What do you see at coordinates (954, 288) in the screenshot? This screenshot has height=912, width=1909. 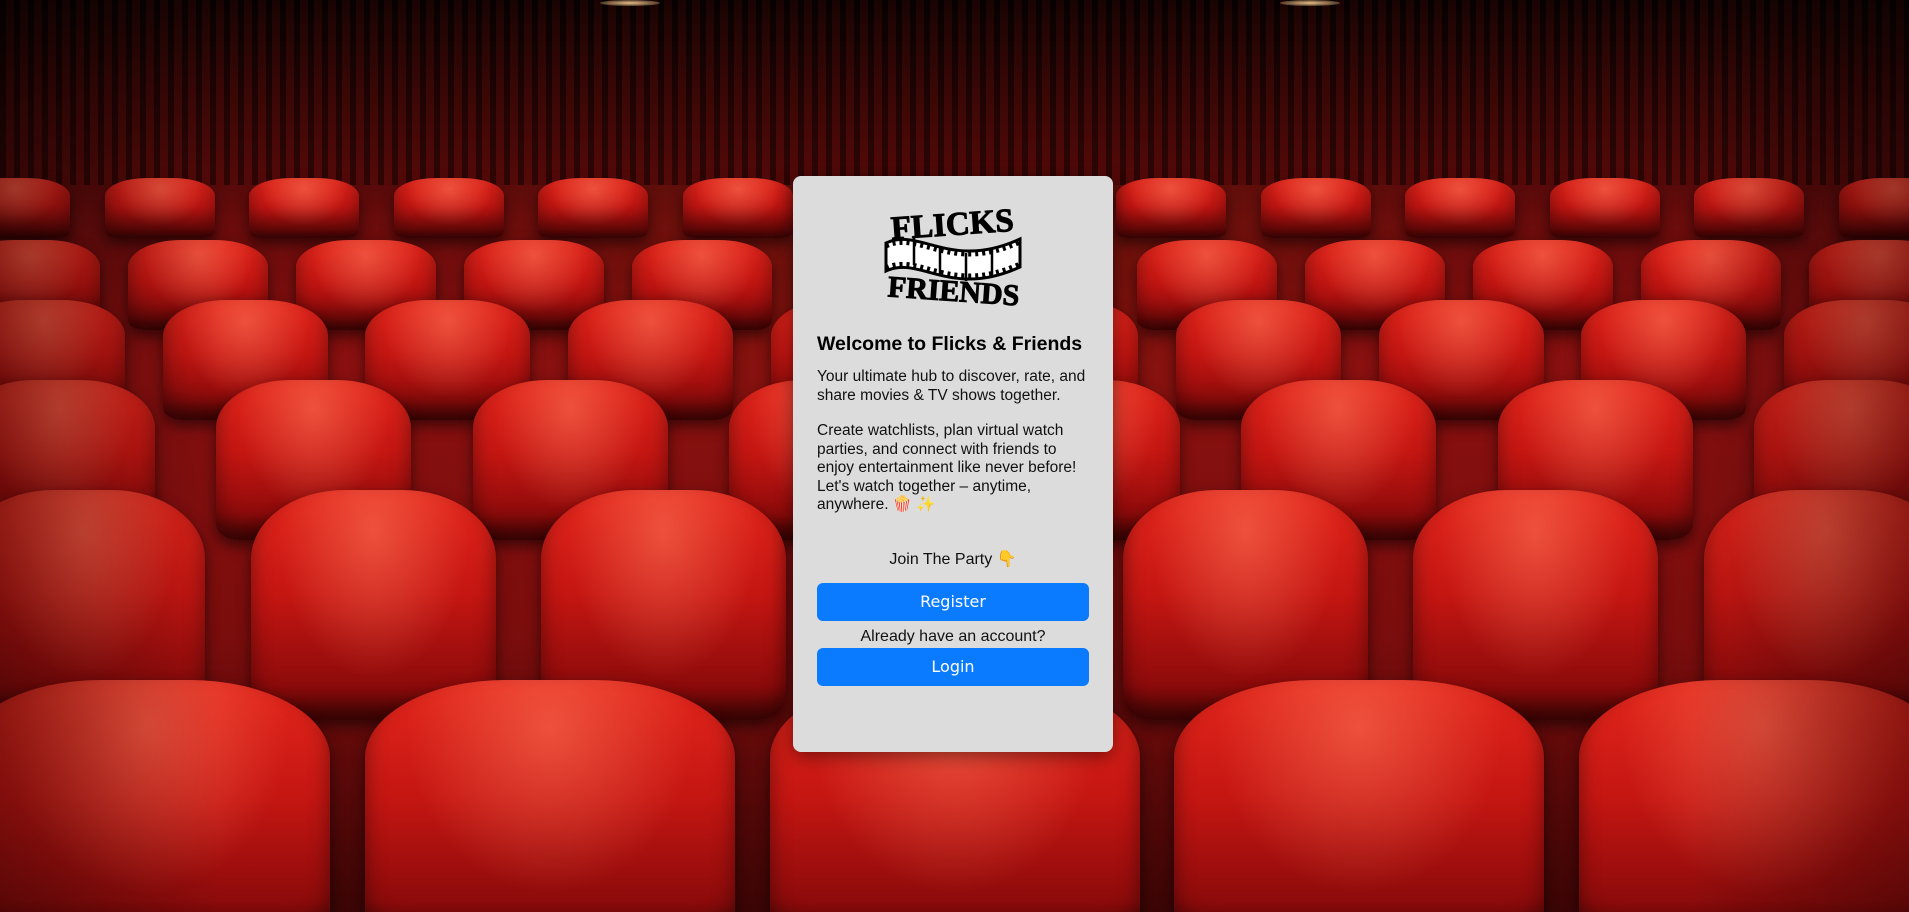 I see `logo-line2: FRIENDS` at bounding box center [954, 288].